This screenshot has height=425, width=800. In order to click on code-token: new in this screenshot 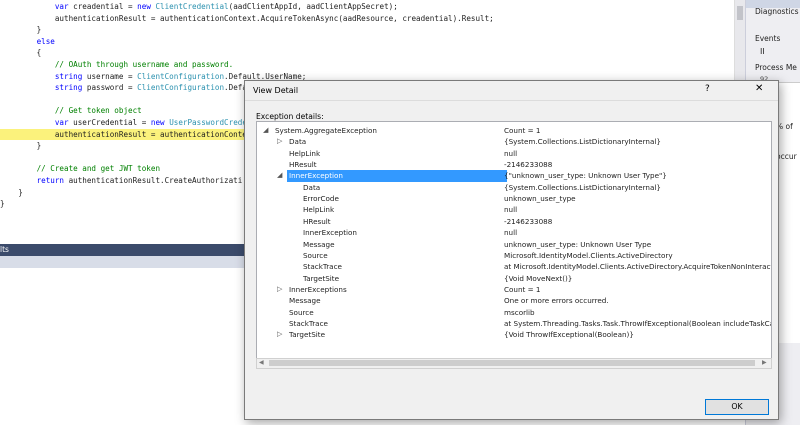, I will do `click(160, 122)`.